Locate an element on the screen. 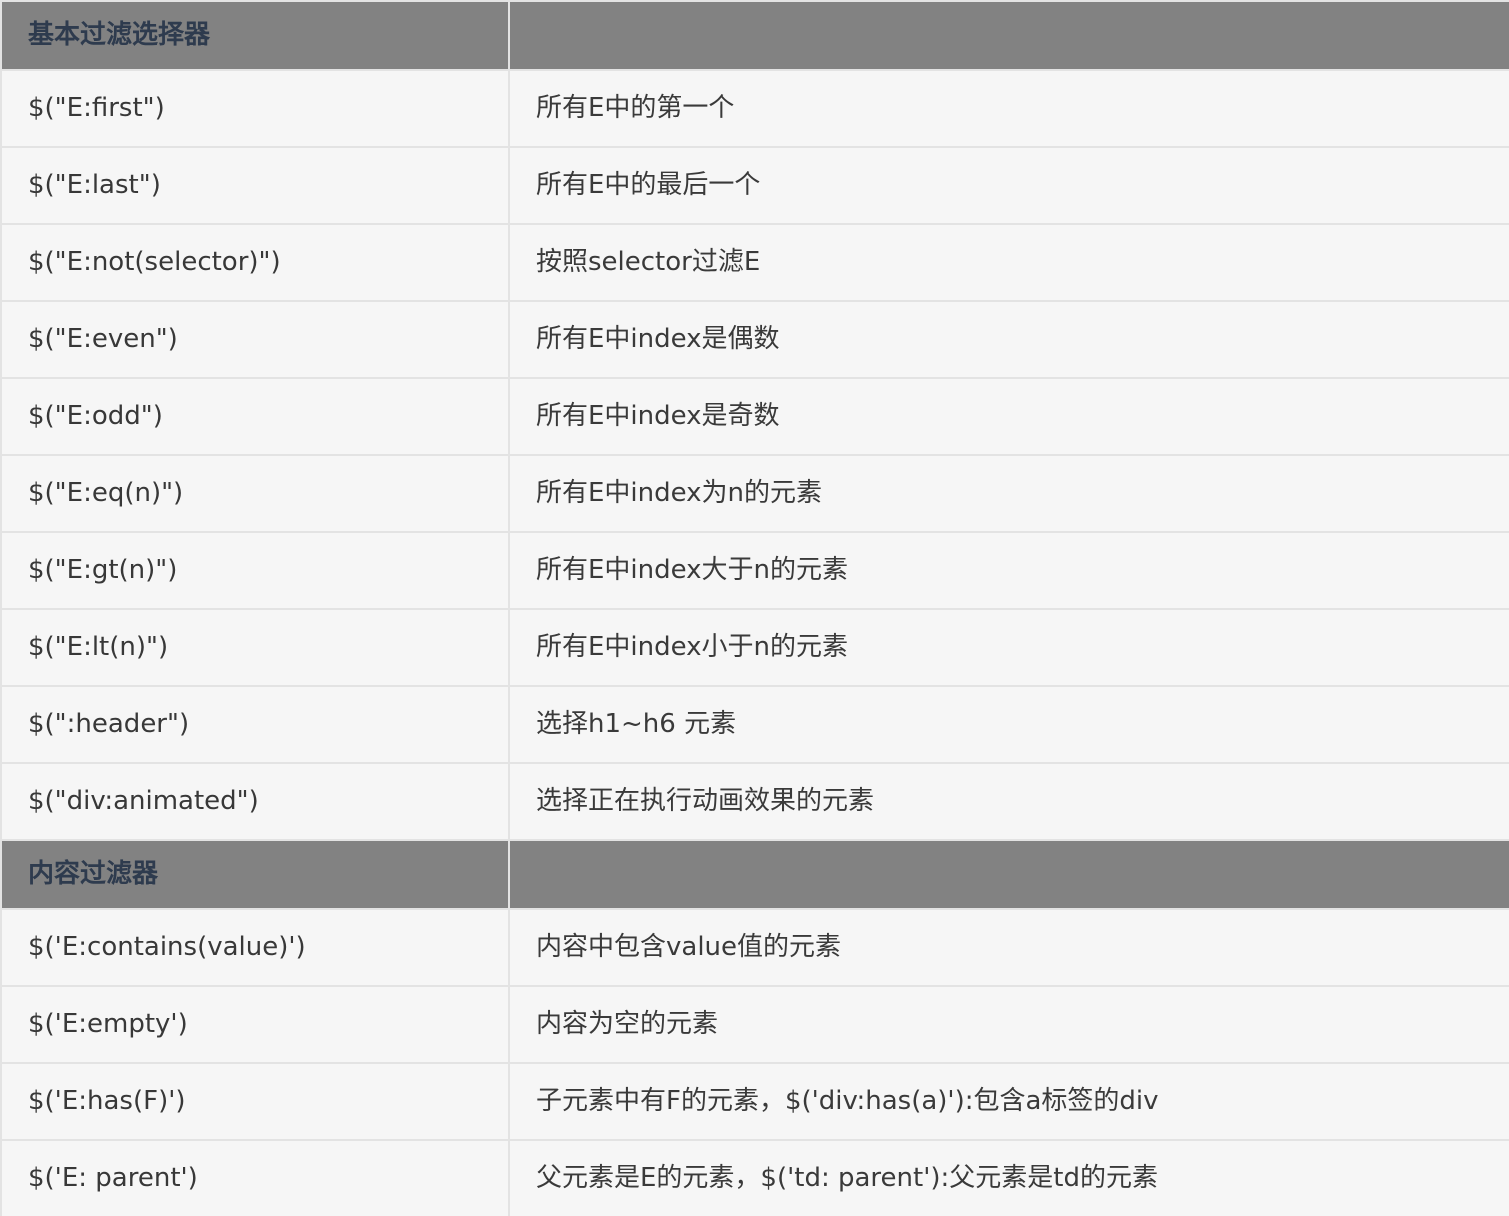 Image resolution: width=1509 pixels, height=1216 pixels. table-row: $(":header") 选择h1~h6 元素 is located at coordinates (754, 724).